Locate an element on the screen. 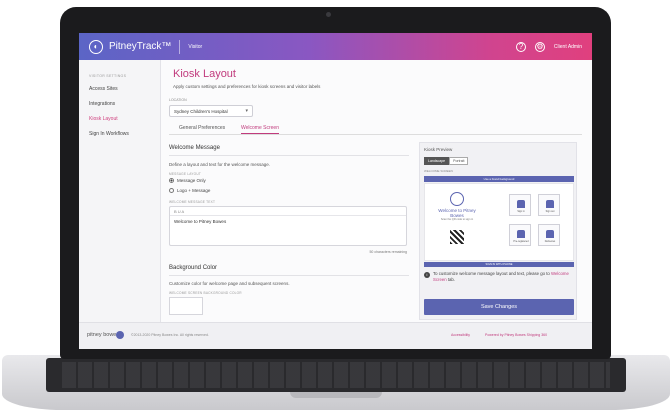  footer-brand: pitney bowes is located at coordinates (103, 335).